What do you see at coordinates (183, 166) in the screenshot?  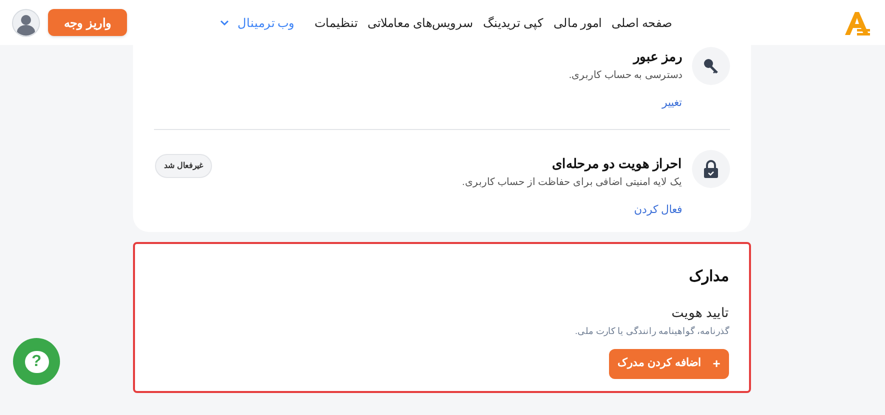 I see `status-badge: غیرفعال شد` at bounding box center [183, 166].